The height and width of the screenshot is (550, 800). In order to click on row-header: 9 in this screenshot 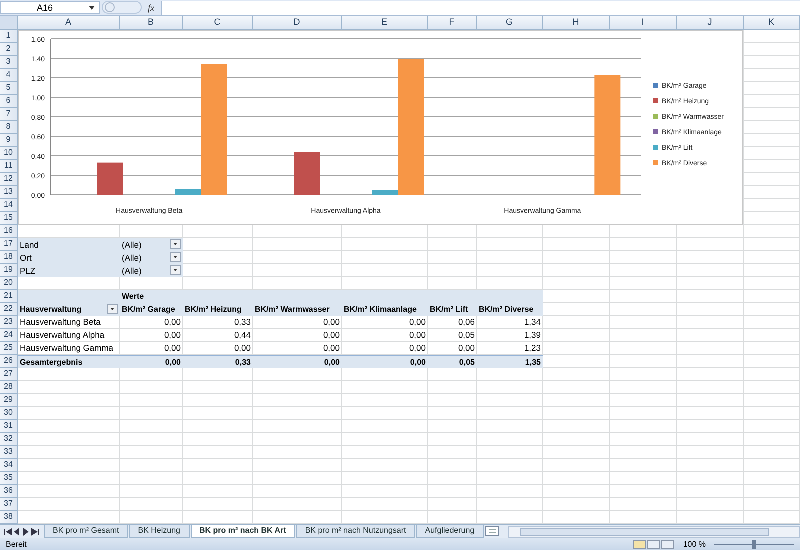, I will do `click(9, 140)`.